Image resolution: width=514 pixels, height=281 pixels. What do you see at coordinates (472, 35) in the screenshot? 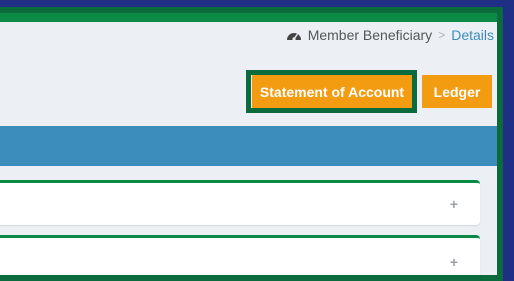
I see `breadcrumb-current: Details` at bounding box center [472, 35].